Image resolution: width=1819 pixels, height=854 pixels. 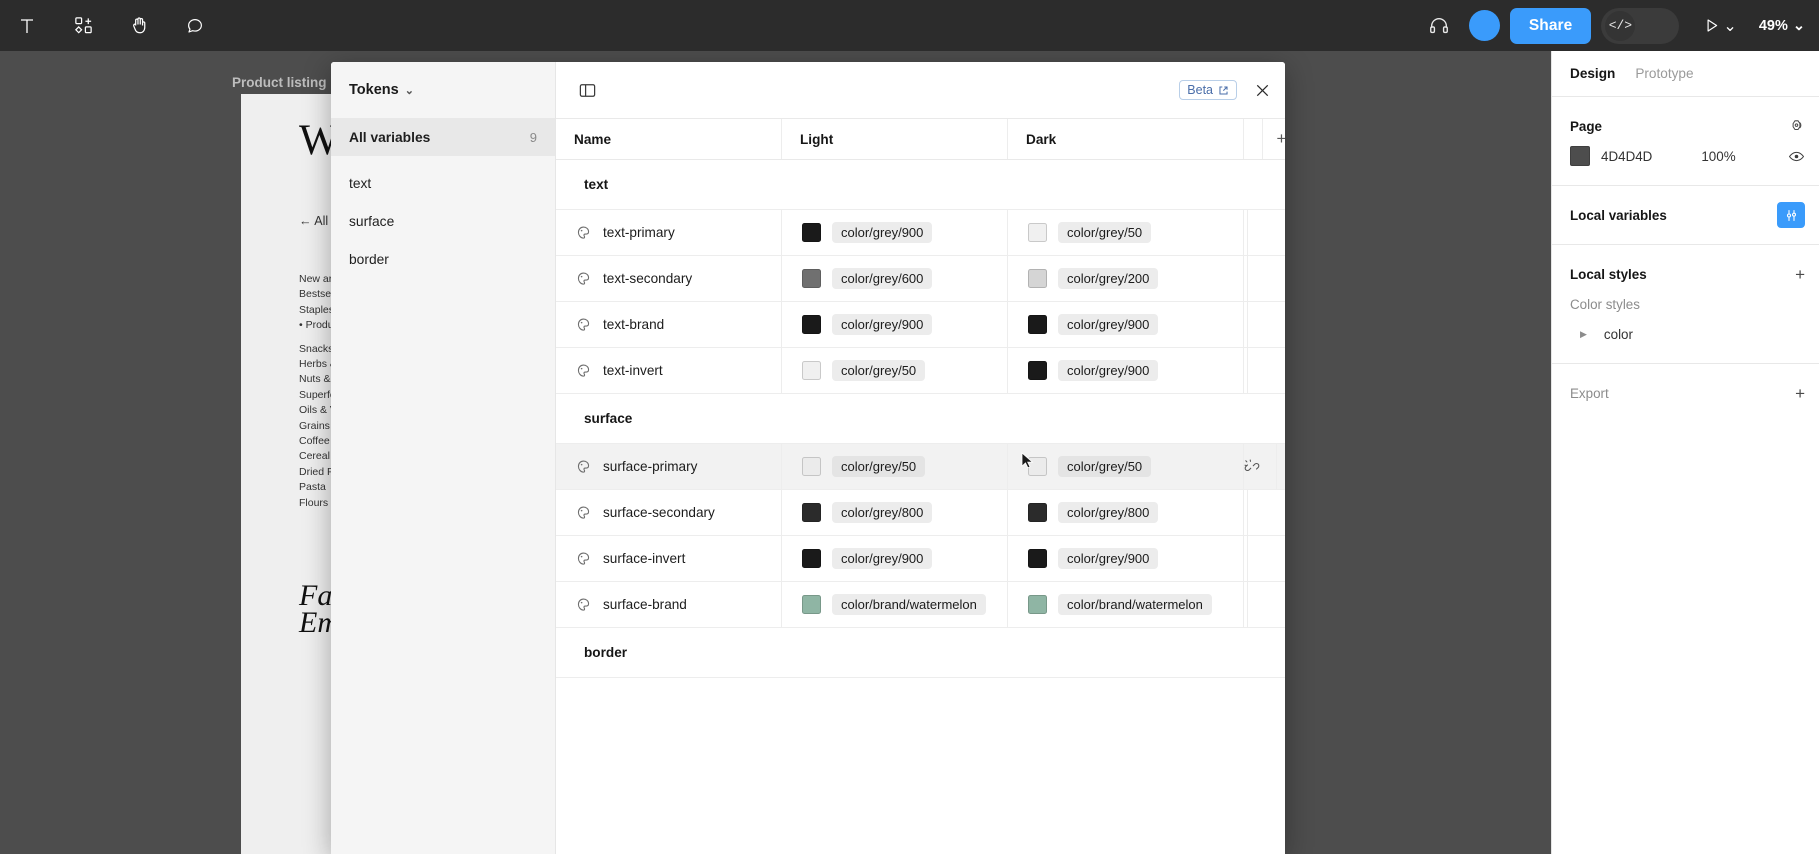 What do you see at coordinates (1685, 156) in the screenshot?
I see `page-color-row: 4D4D4D 100%` at bounding box center [1685, 156].